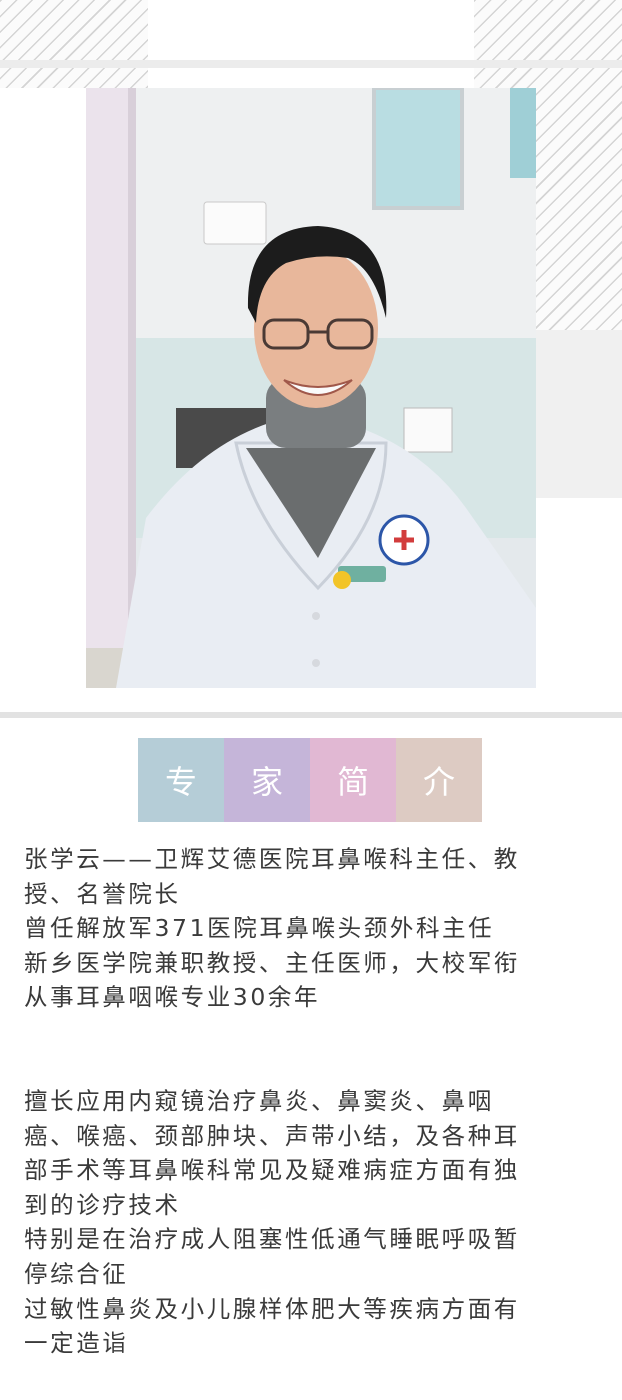 Image resolution: width=622 pixels, height=1400 pixels. What do you see at coordinates (272, 1170) in the screenshot?
I see `specialty-line: 部手术等耳鼻喉科常见及疑难病症方面有独` at bounding box center [272, 1170].